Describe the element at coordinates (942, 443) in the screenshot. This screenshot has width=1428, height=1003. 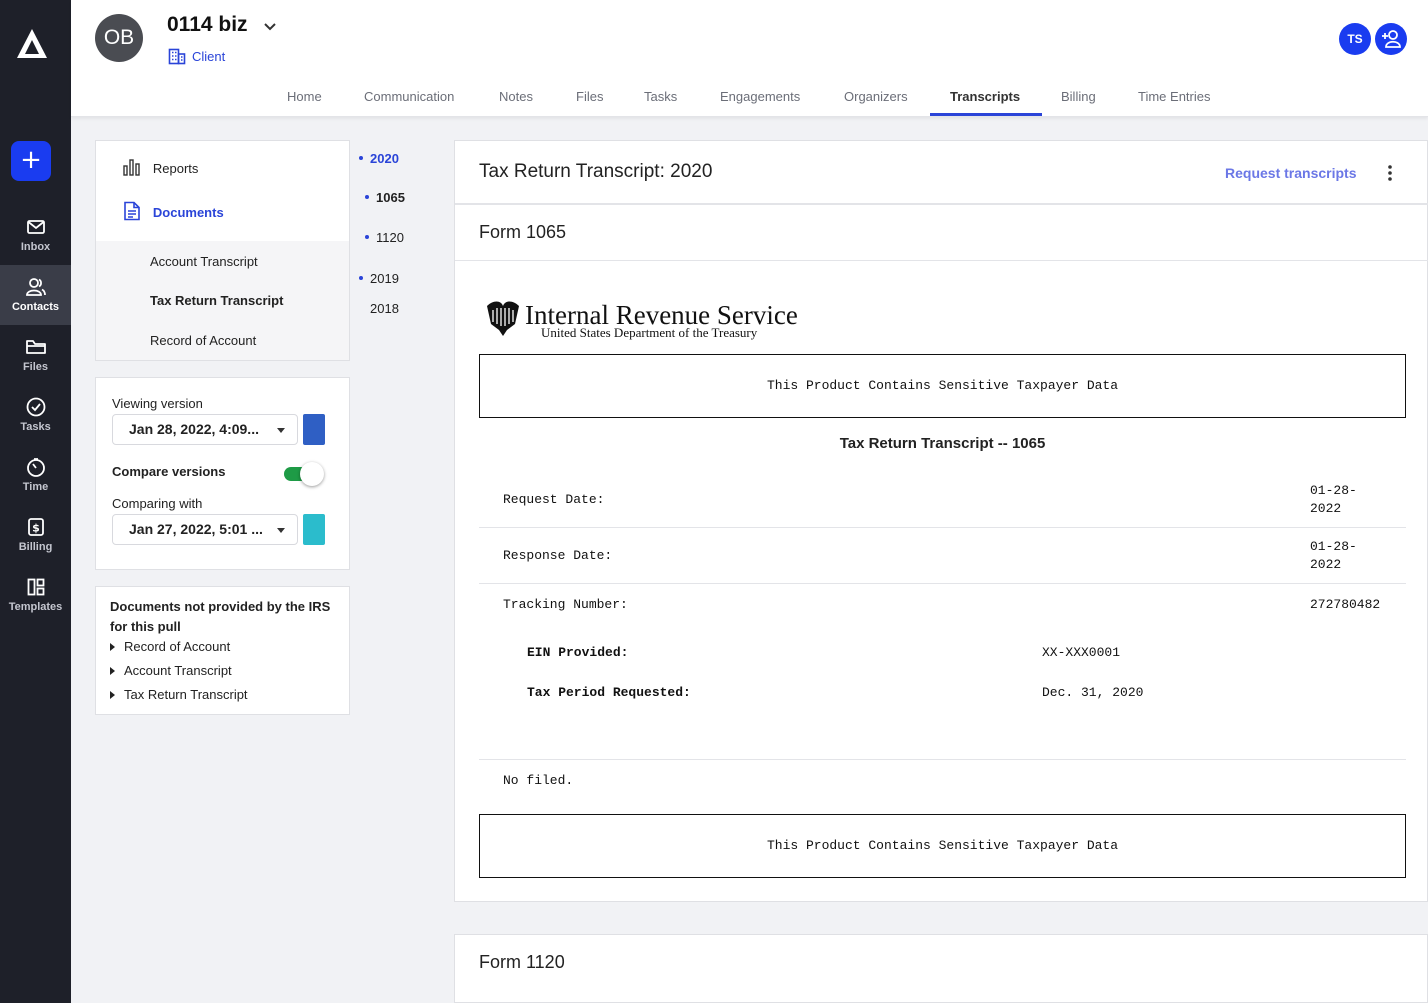
I see `transcript-heading: Tax Return Transcript -- 1065` at that location.